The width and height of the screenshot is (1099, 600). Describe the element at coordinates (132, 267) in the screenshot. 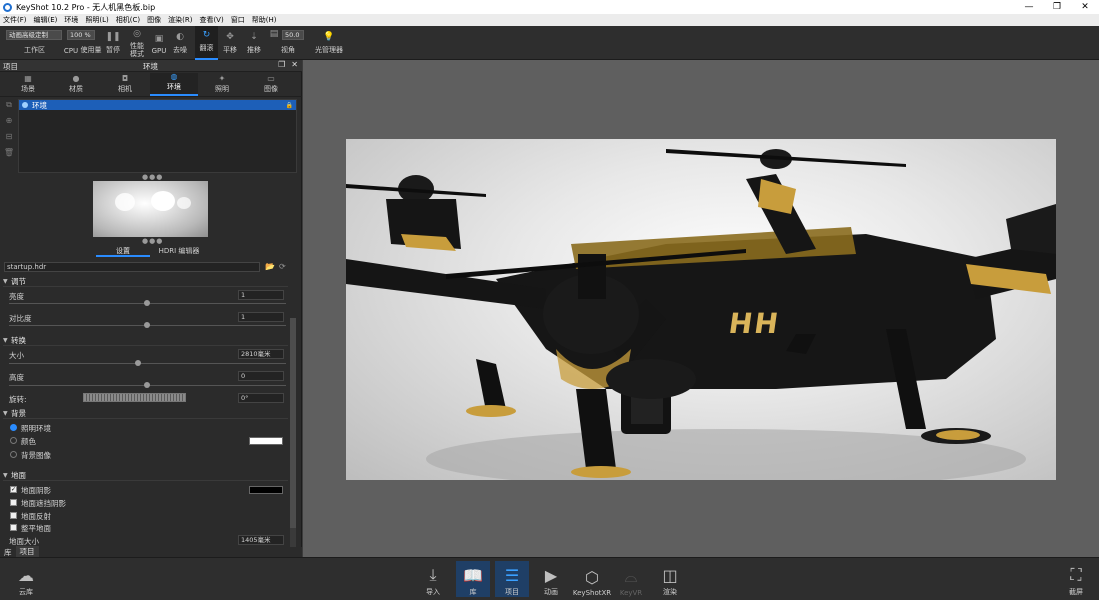

I see `hdri-file-field: startup.hdr` at that location.